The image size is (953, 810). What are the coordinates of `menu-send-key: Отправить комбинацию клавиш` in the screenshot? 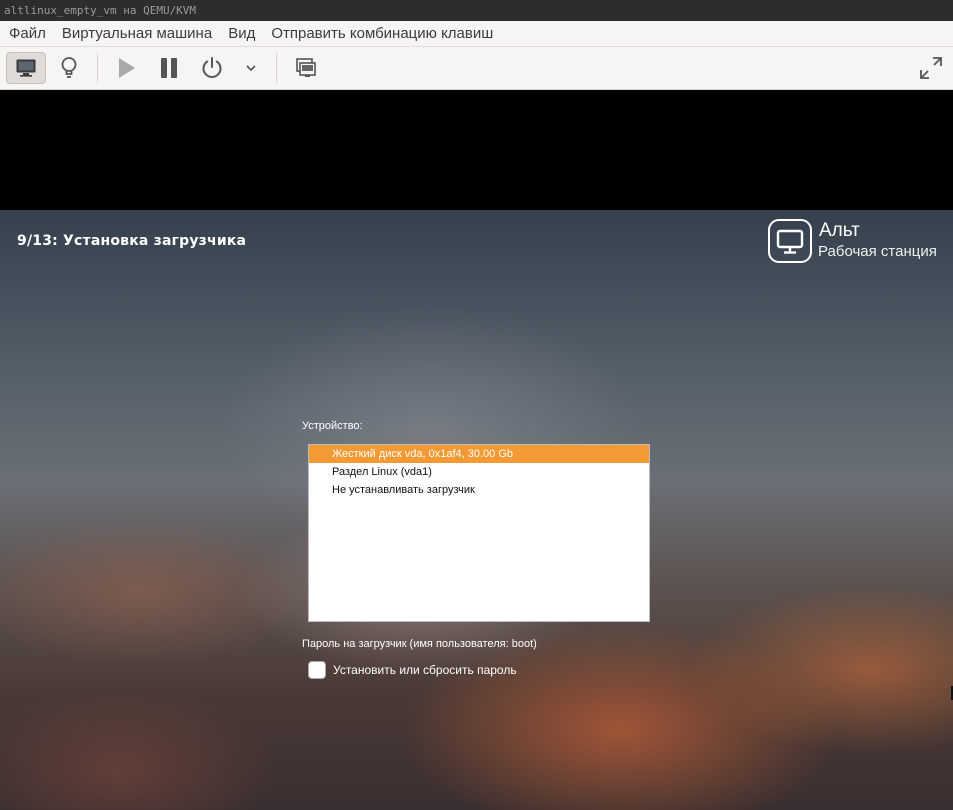 It's located at (382, 33).